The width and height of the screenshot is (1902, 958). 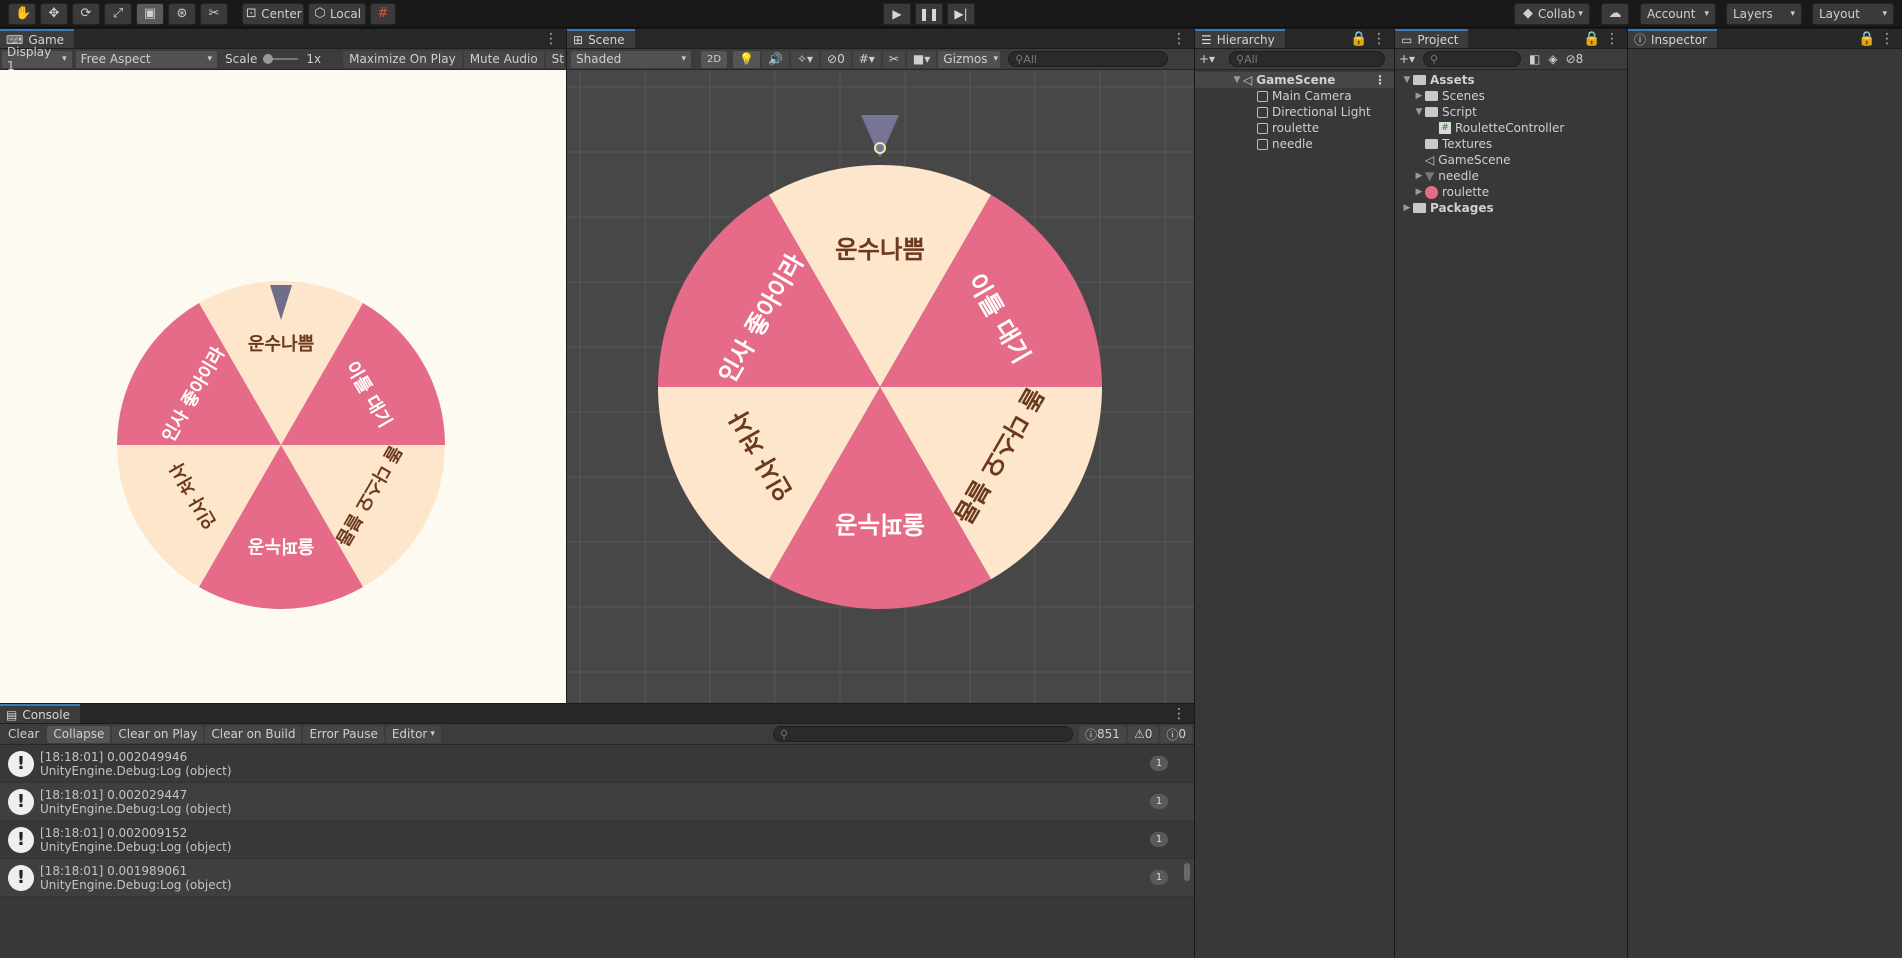 I want to click on maximize-on-play-button: Maximize On Play, so click(x=402, y=59).